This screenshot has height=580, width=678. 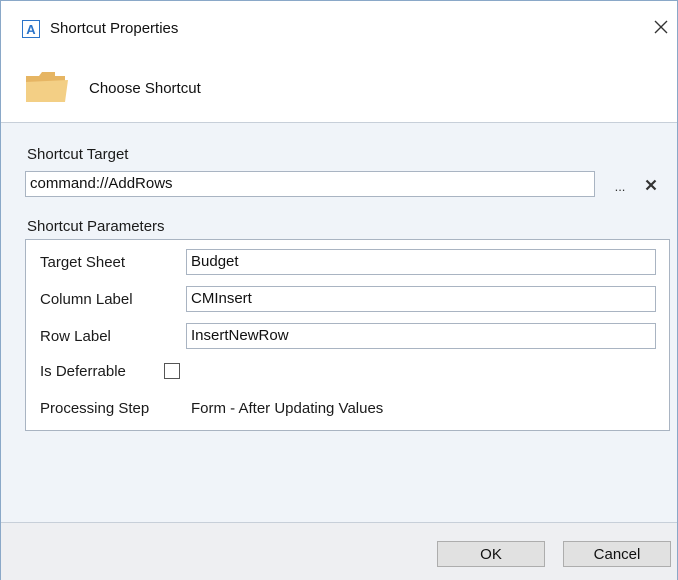 I want to click on shortcut-parameters-label: Shortcut Parameters, so click(x=96, y=226).